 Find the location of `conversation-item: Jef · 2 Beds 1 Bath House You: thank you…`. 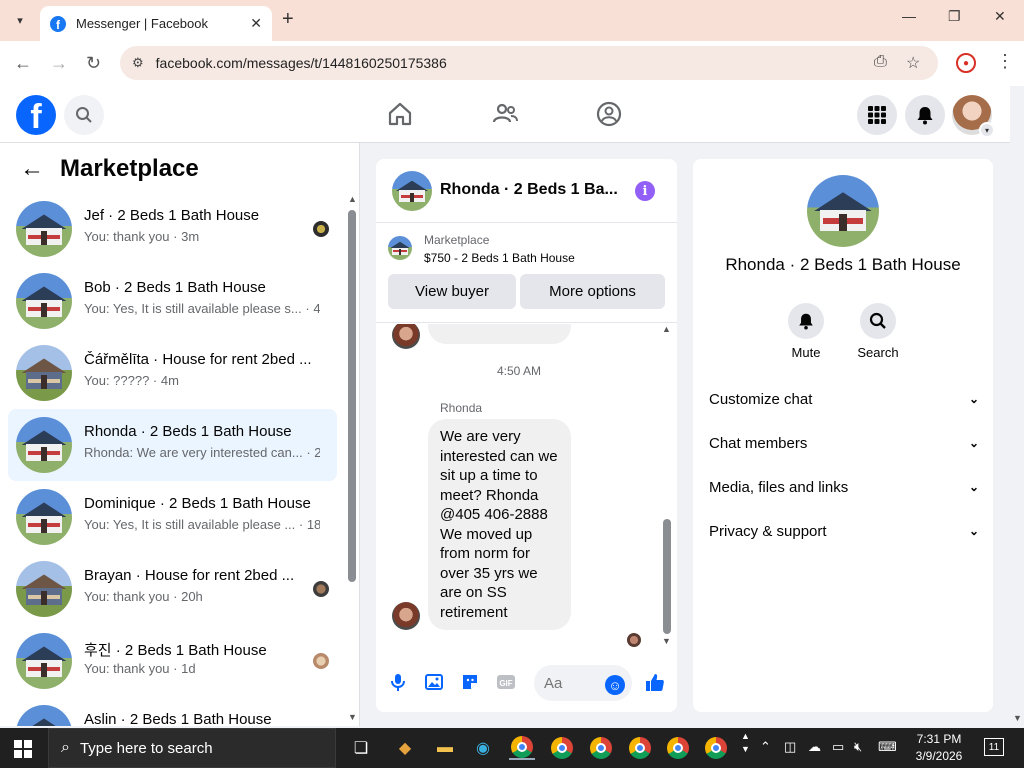

conversation-item: Jef · 2 Beds 1 Bath House You: thank you… is located at coordinates (172, 229).